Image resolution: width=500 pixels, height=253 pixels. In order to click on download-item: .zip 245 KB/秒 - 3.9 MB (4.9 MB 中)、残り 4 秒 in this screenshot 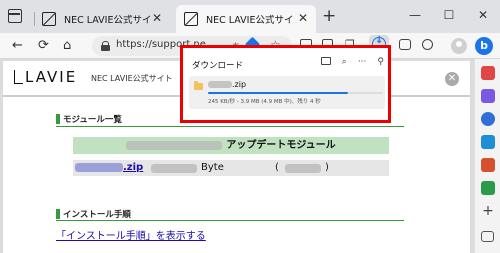, I will do `click(287, 92)`.